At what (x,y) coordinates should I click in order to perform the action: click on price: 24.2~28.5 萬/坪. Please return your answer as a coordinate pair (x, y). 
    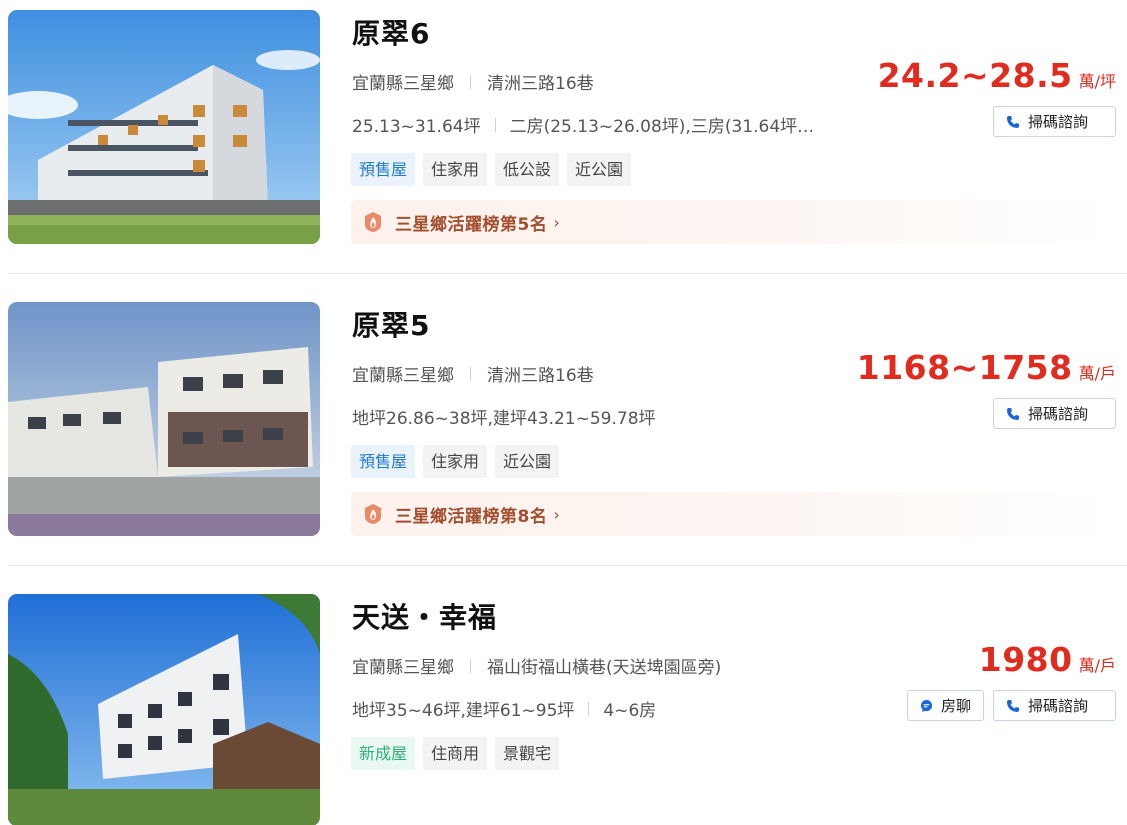
    Looking at the image, I should click on (997, 75).